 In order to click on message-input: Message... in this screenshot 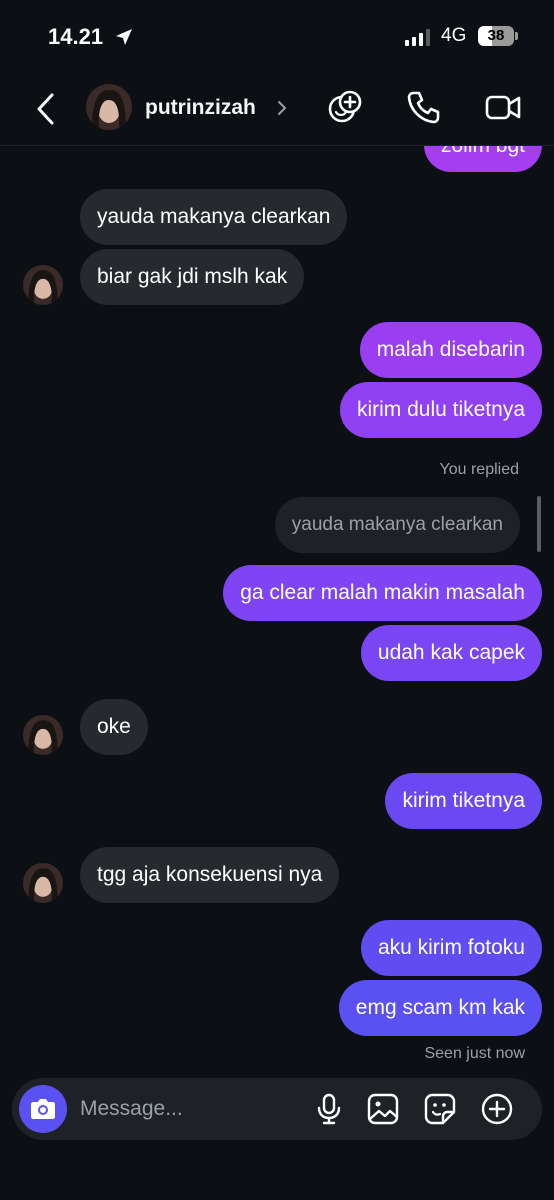, I will do `click(131, 1109)`.